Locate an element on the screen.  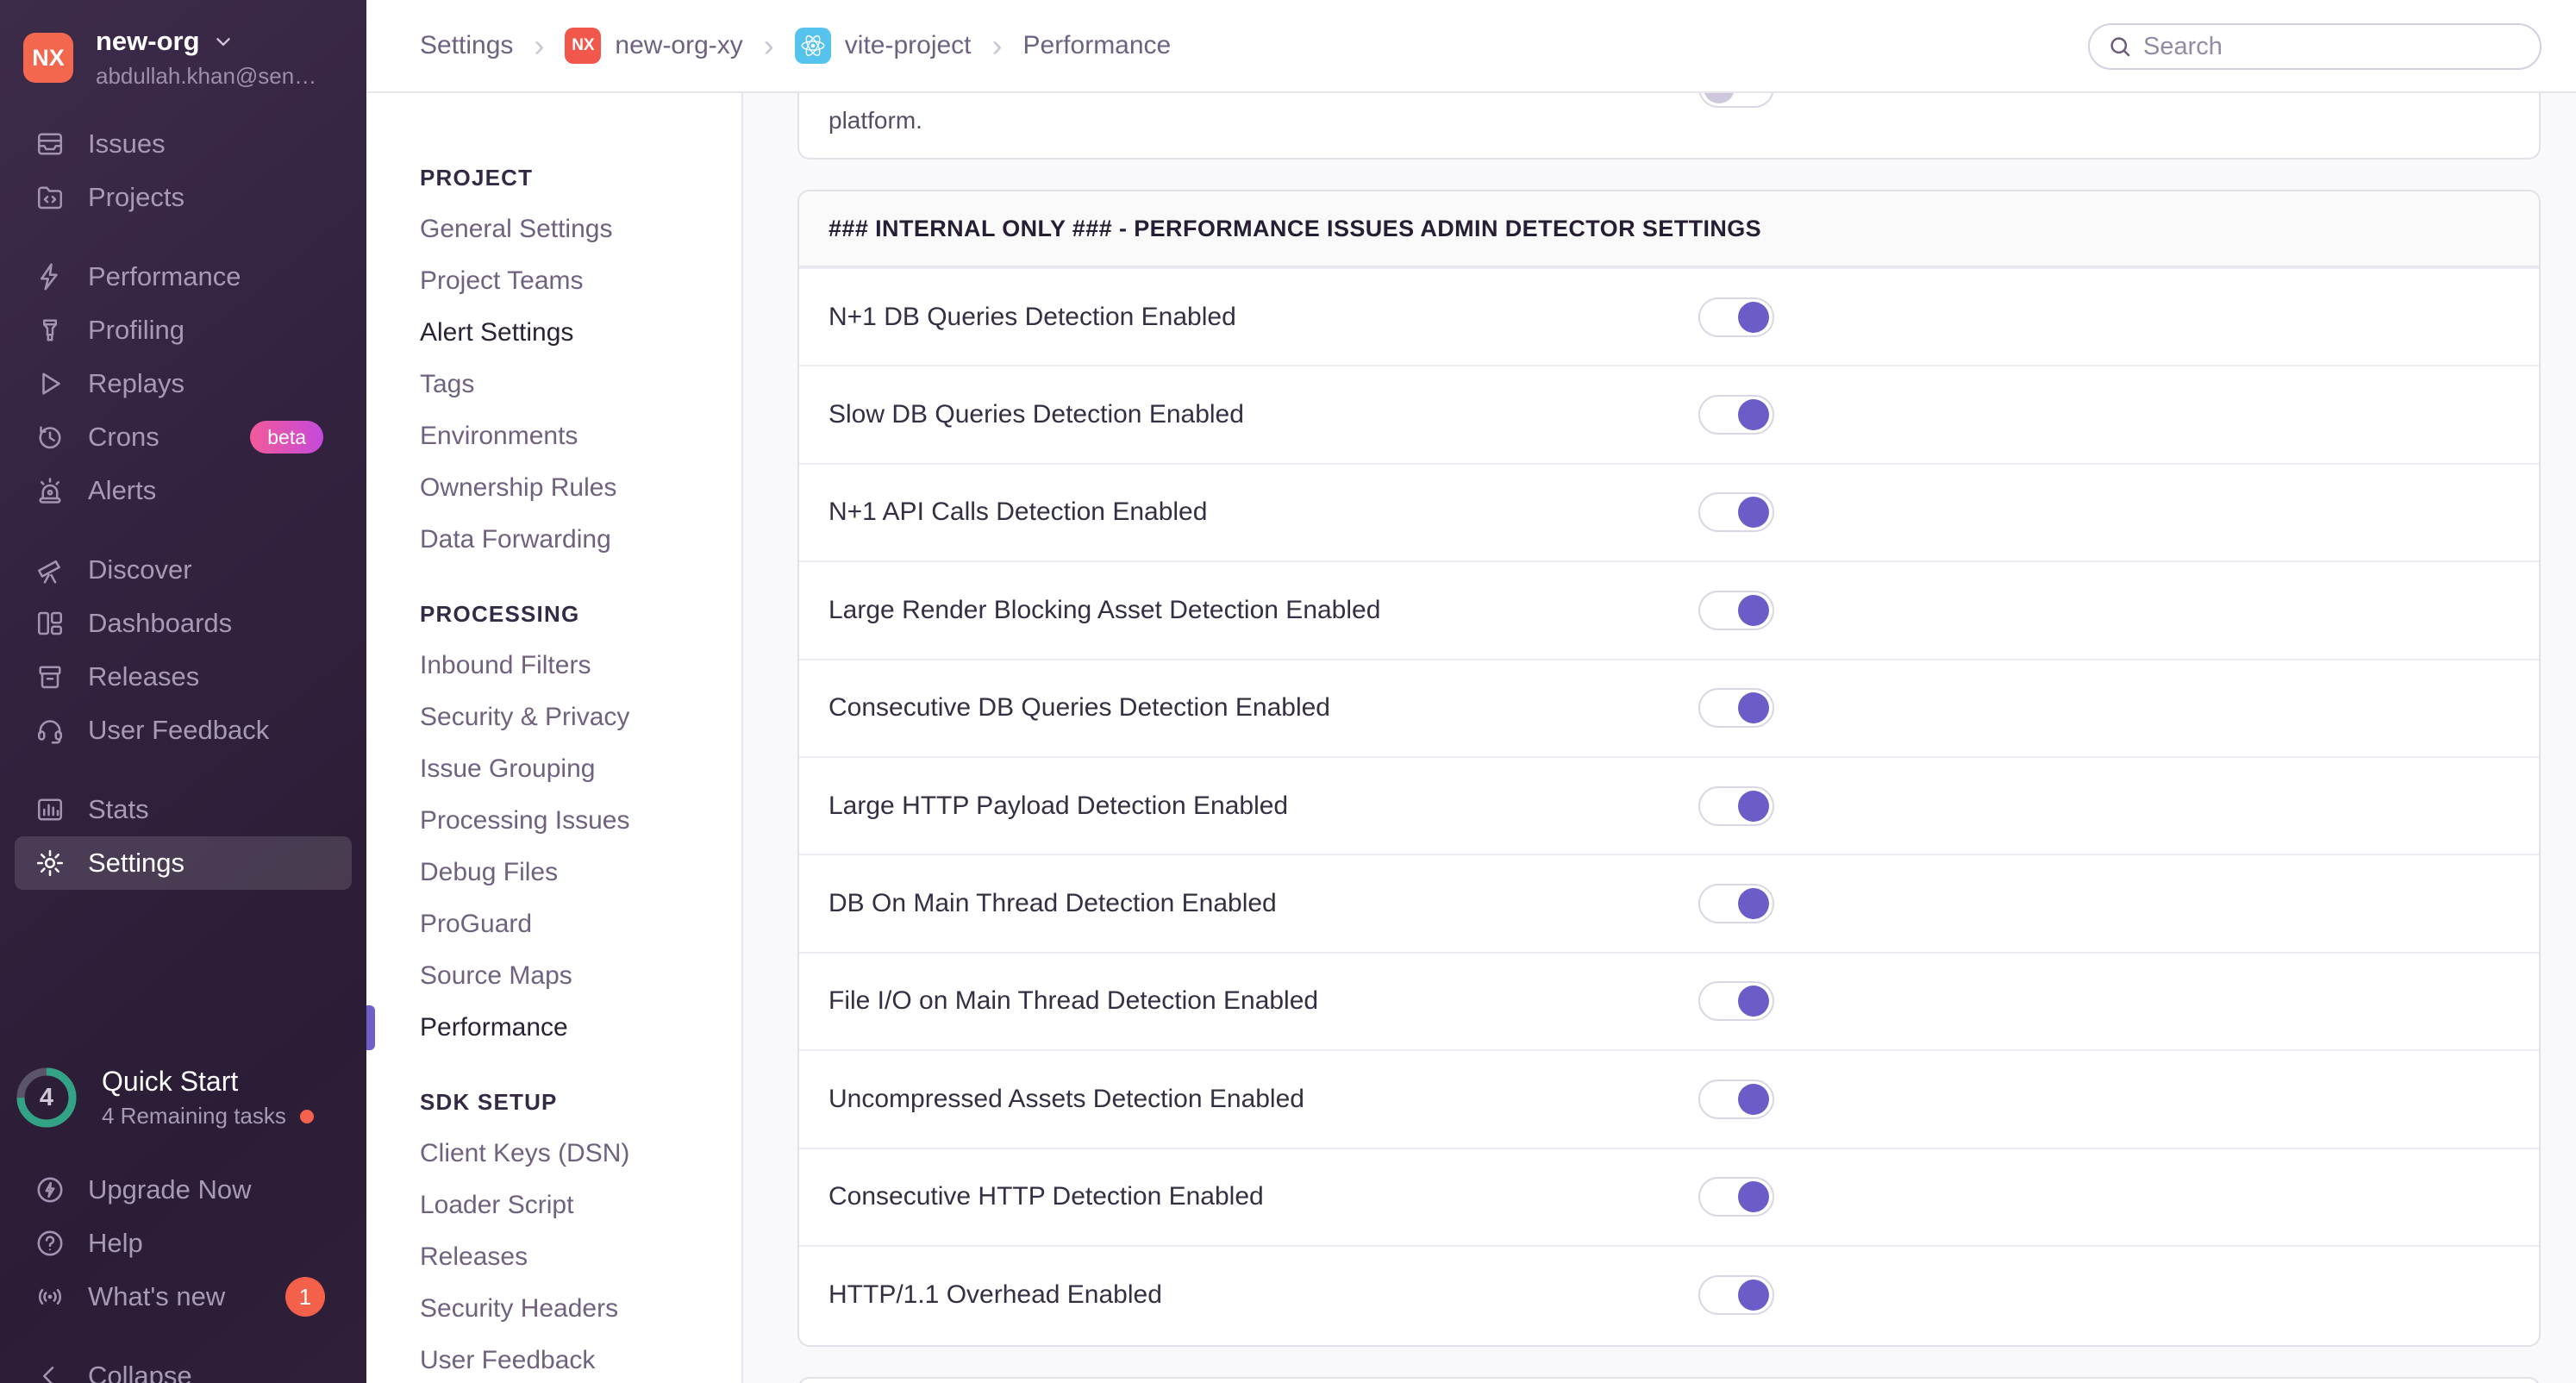
toggle-consecutive-http is located at coordinates (1736, 1197).